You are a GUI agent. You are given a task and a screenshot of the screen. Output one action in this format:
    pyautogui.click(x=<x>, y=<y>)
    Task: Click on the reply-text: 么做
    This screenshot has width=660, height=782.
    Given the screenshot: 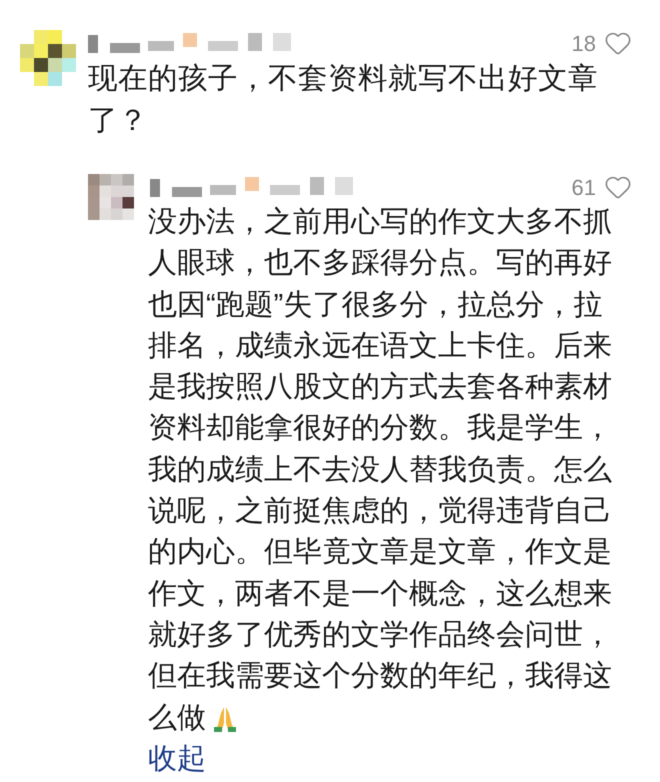 What is the action you would take?
    pyautogui.click(x=177, y=718)
    